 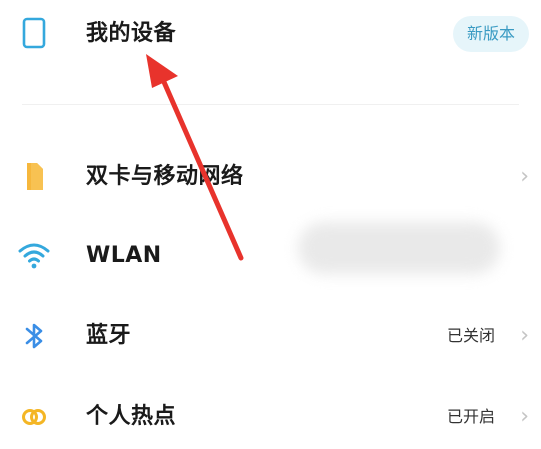 What do you see at coordinates (270, 177) in the screenshot?
I see `settings-item-dual-sim: 双卡与移动网络 ›` at bounding box center [270, 177].